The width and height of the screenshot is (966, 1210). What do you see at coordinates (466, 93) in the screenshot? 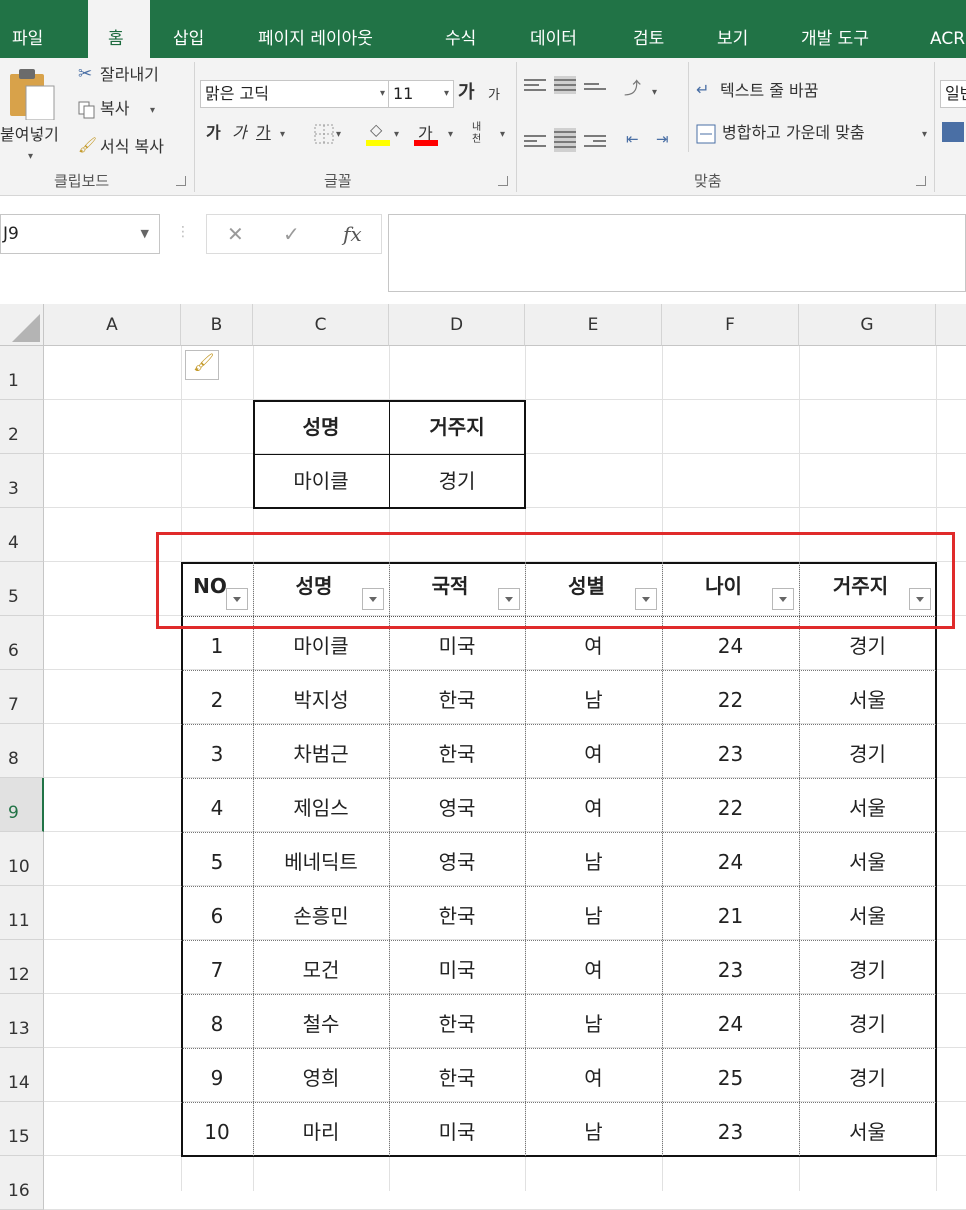
I see `grow-font-button: 가` at bounding box center [466, 93].